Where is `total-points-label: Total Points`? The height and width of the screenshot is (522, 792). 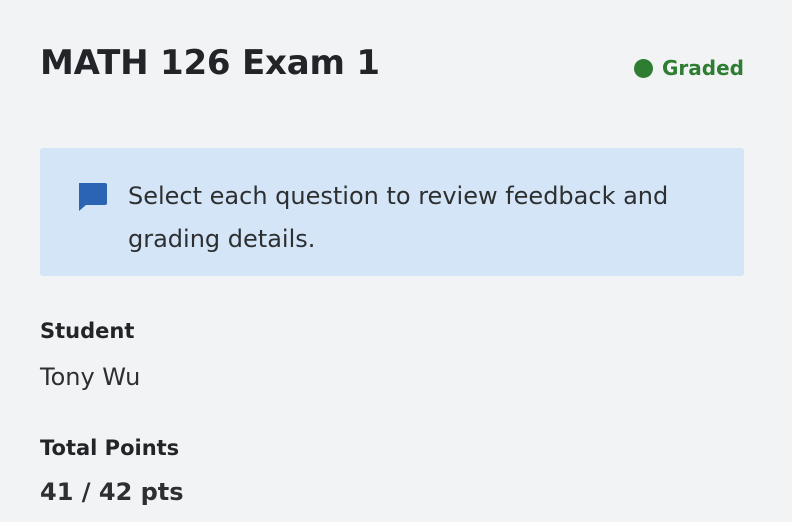
total-points-label: Total Points is located at coordinates (110, 448).